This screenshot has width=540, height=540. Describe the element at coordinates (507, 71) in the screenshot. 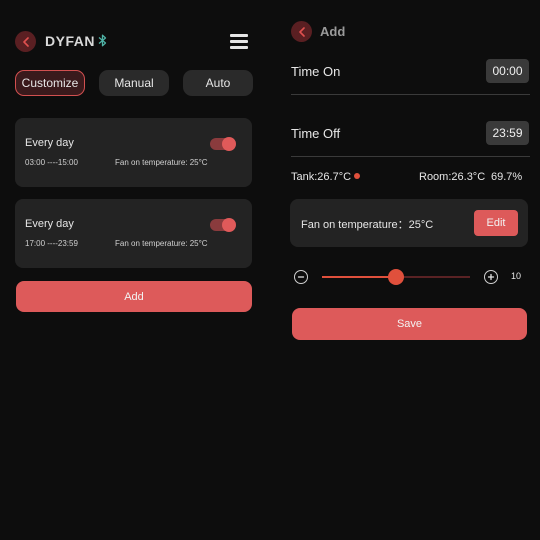

I see `time-on-picker: 00:00` at that location.